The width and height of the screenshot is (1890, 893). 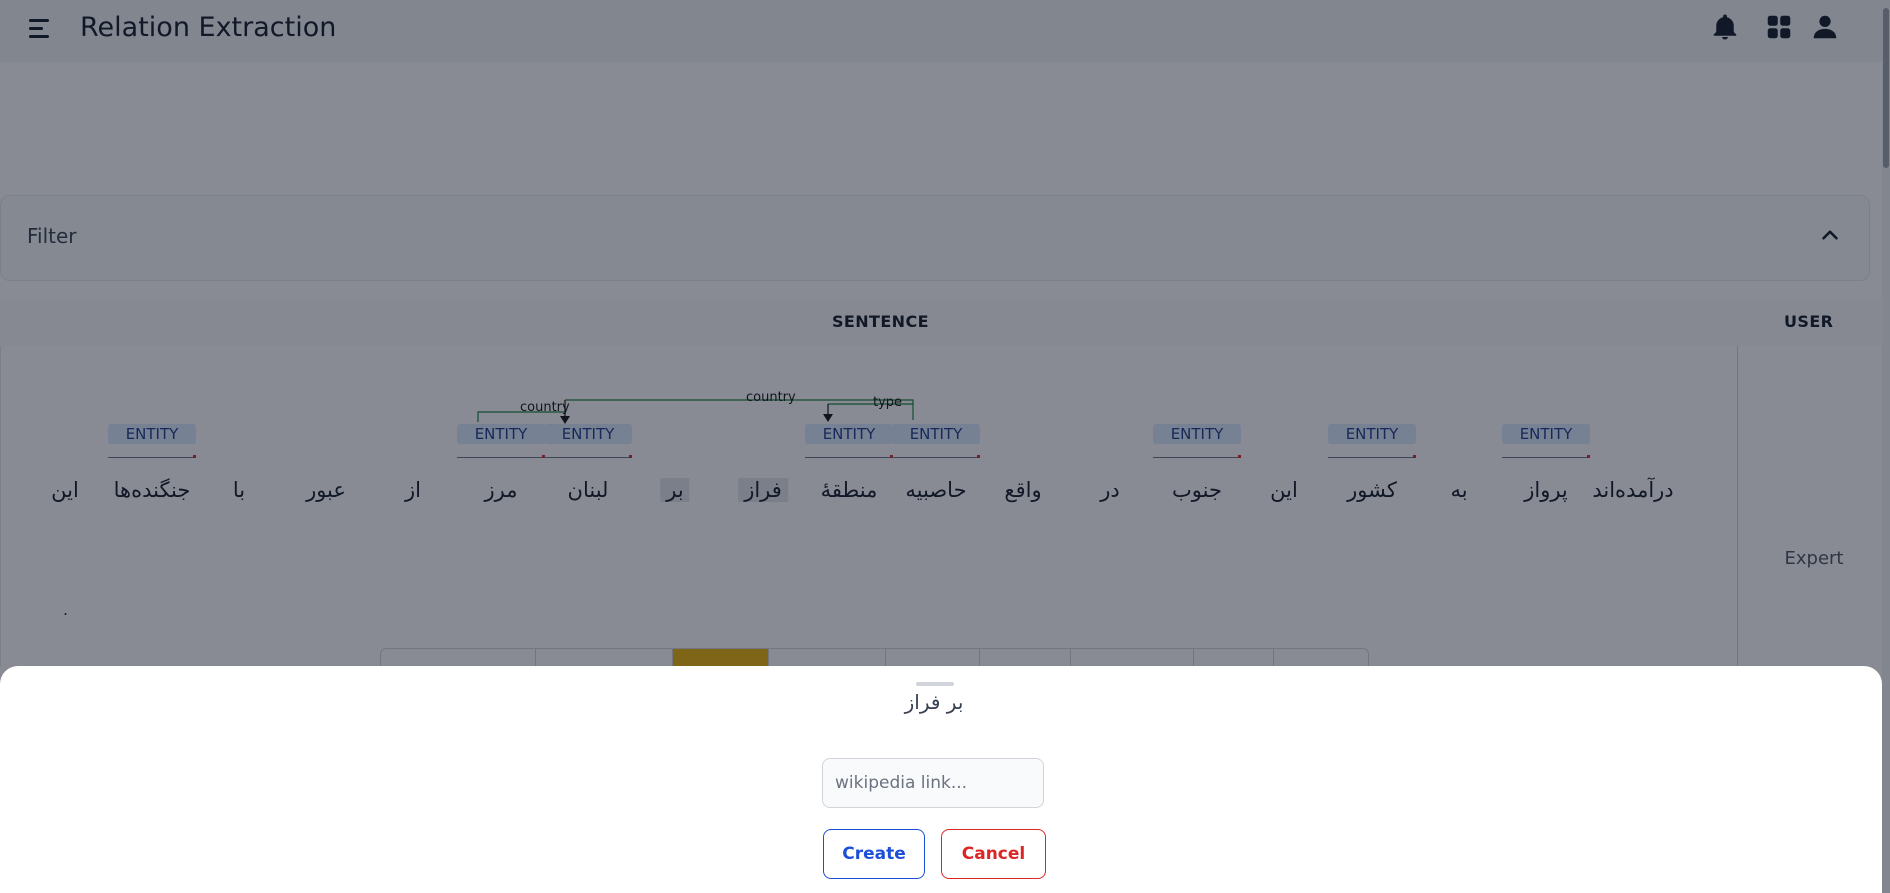 I want to click on create-button: Create, so click(x=874, y=854).